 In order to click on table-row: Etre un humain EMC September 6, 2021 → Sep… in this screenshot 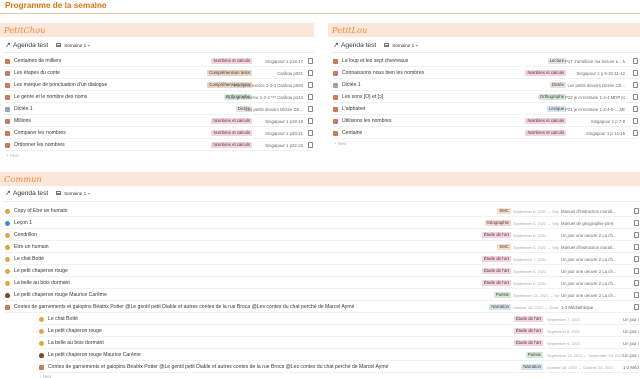, I will do `click(322, 247)`.